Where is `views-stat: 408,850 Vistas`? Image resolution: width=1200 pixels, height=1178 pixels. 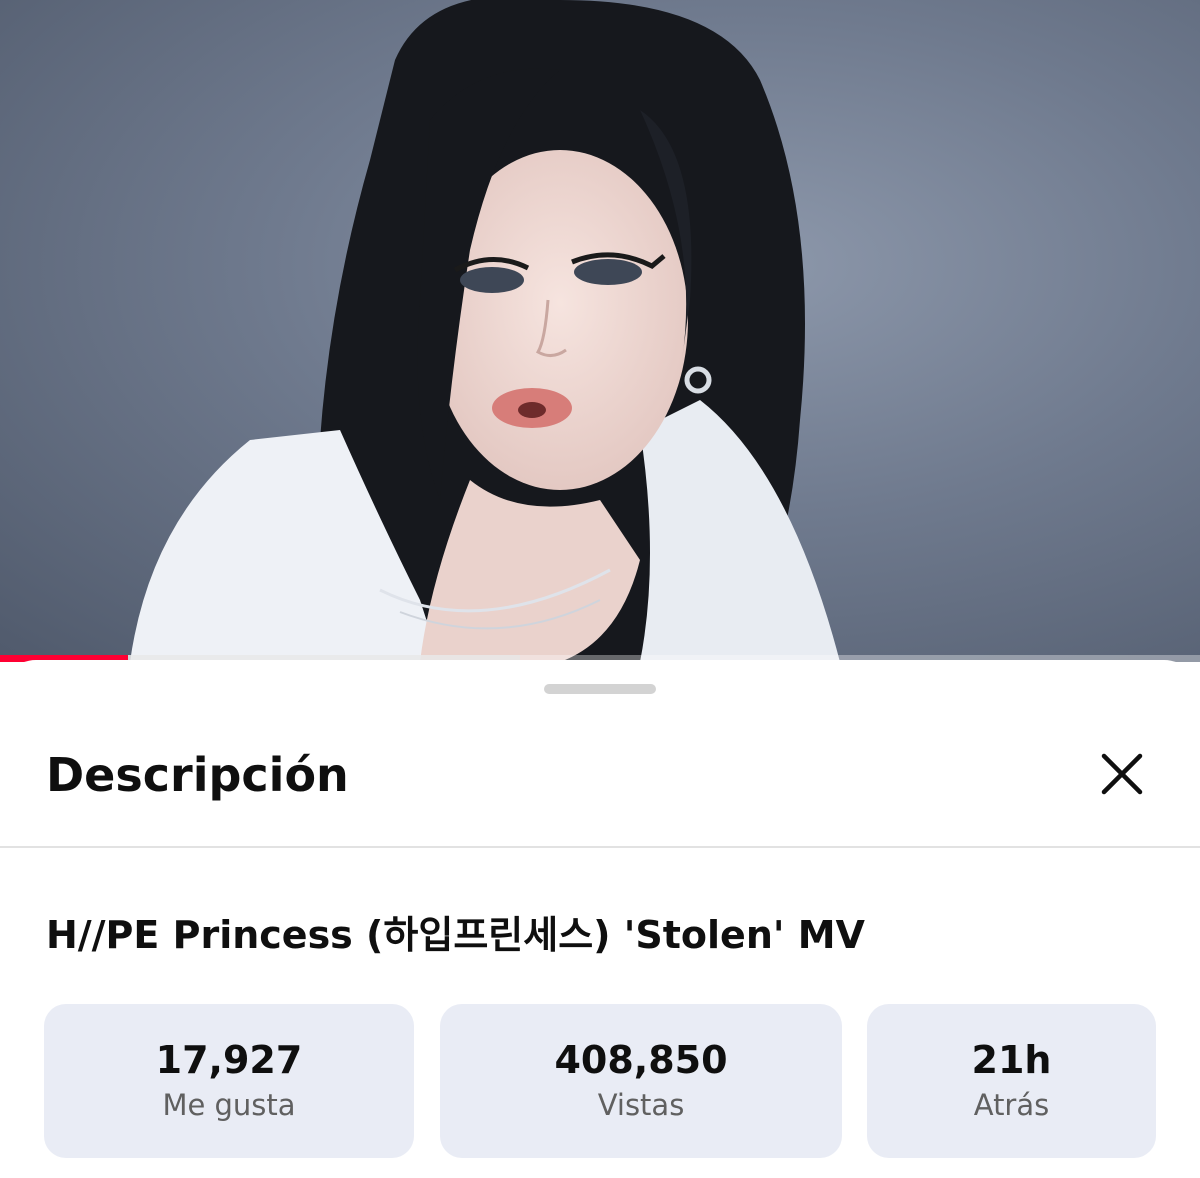 views-stat: 408,850 Vistas is located at coordinates (641, 1081).